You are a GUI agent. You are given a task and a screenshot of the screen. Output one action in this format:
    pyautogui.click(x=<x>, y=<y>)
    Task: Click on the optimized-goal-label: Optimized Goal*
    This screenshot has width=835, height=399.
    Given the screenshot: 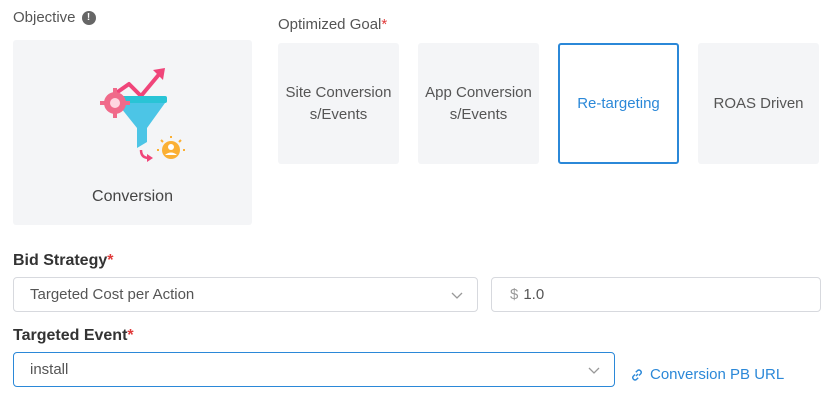 What is the action you would take?
    pyautogui.click(x=332, y=24)
    